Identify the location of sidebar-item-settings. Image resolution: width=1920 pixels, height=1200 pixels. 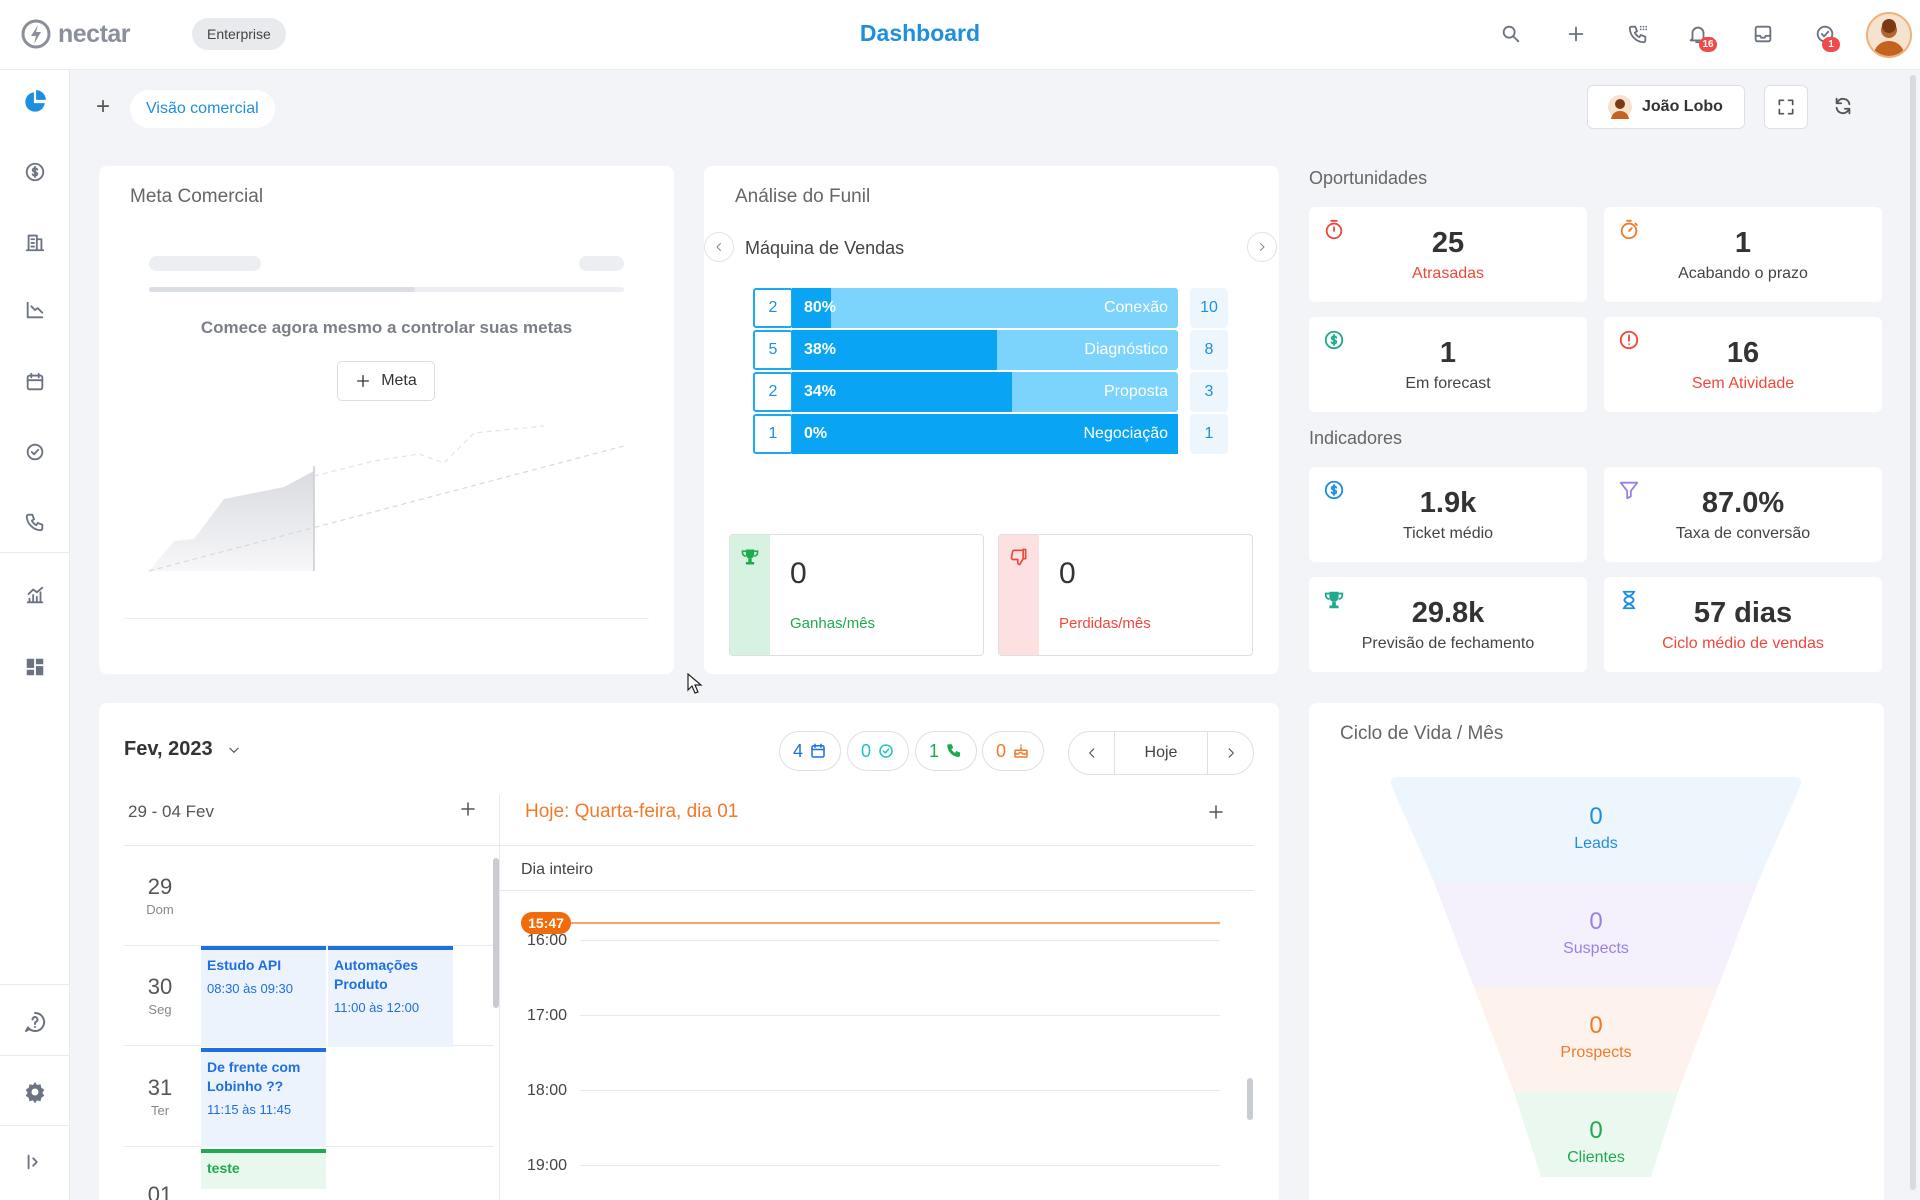
(35, 1092).